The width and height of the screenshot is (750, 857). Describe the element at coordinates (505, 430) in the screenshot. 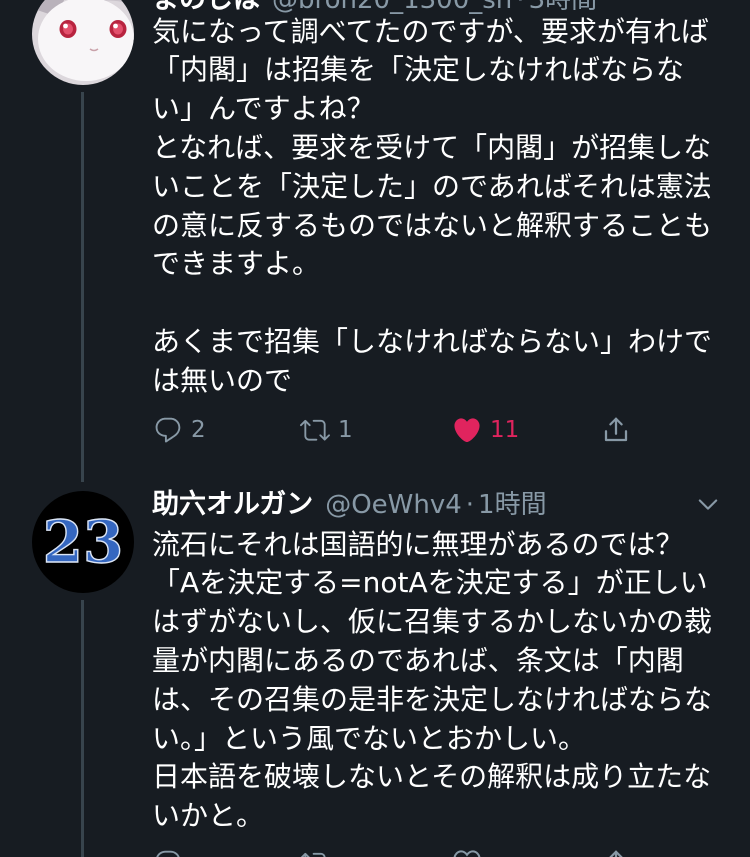

I see `like-count: 11` at that location.